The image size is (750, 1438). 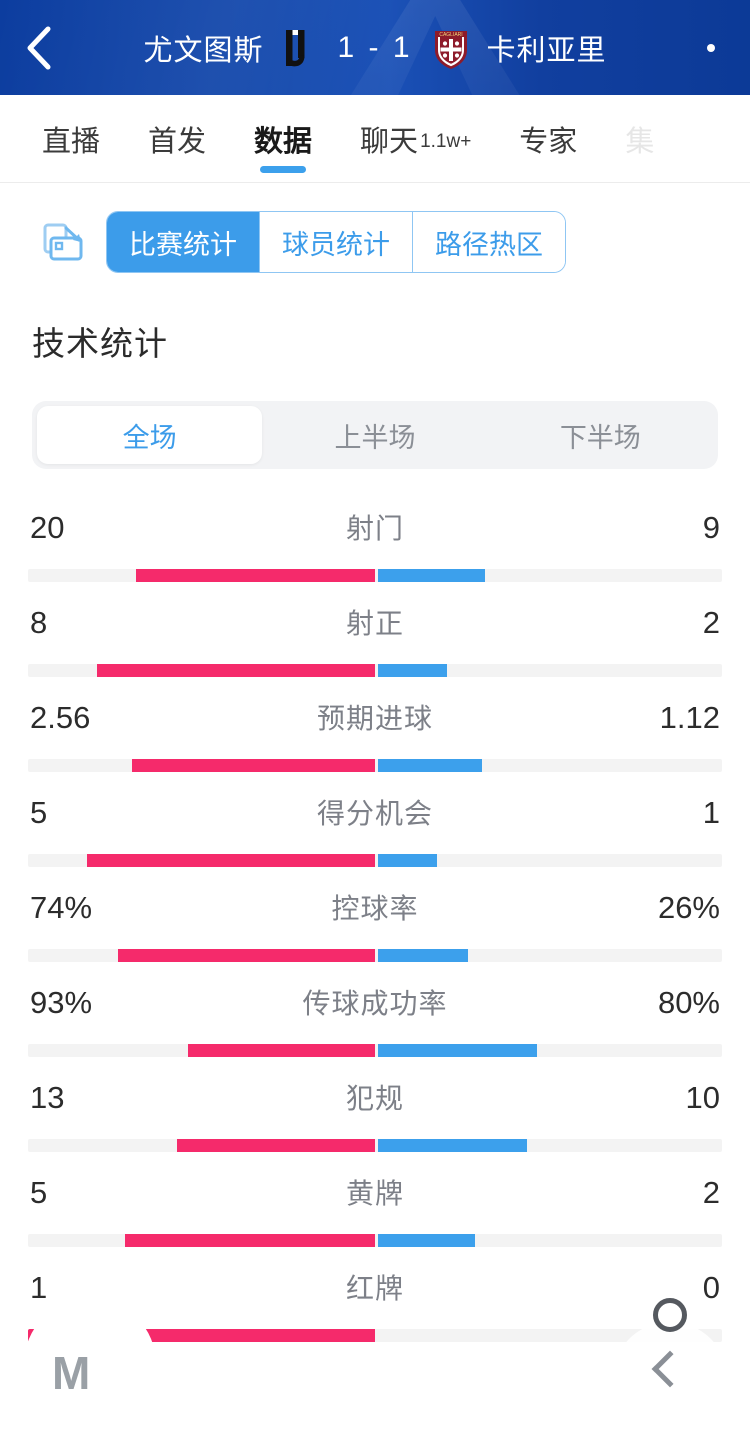 What do you see at coordinates (374, 528) in the screenshot?
I see `stat-label: 射门` at bounding box center [374, 528].